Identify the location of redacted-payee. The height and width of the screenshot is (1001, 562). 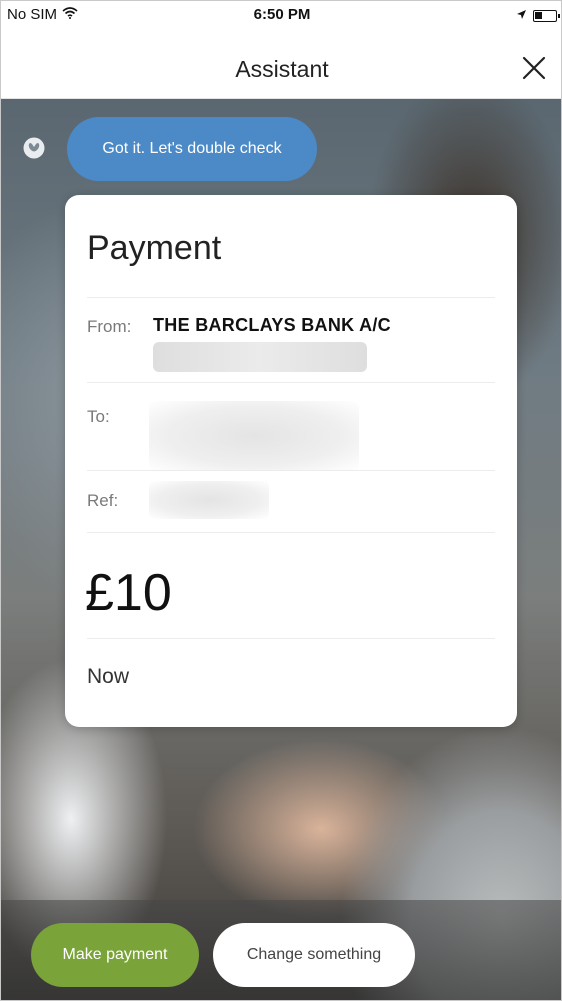
(254, 436).